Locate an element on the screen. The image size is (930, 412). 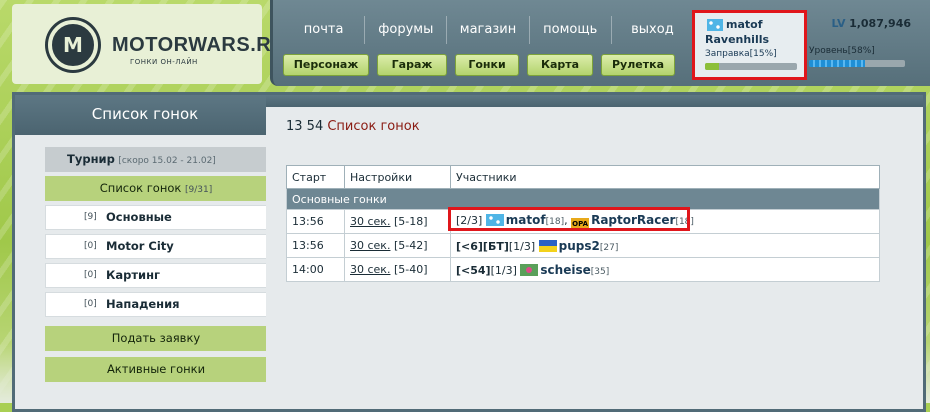
user-info-box: matof Ravenhills Заправка[15%] is located at coordinates (749, 45).